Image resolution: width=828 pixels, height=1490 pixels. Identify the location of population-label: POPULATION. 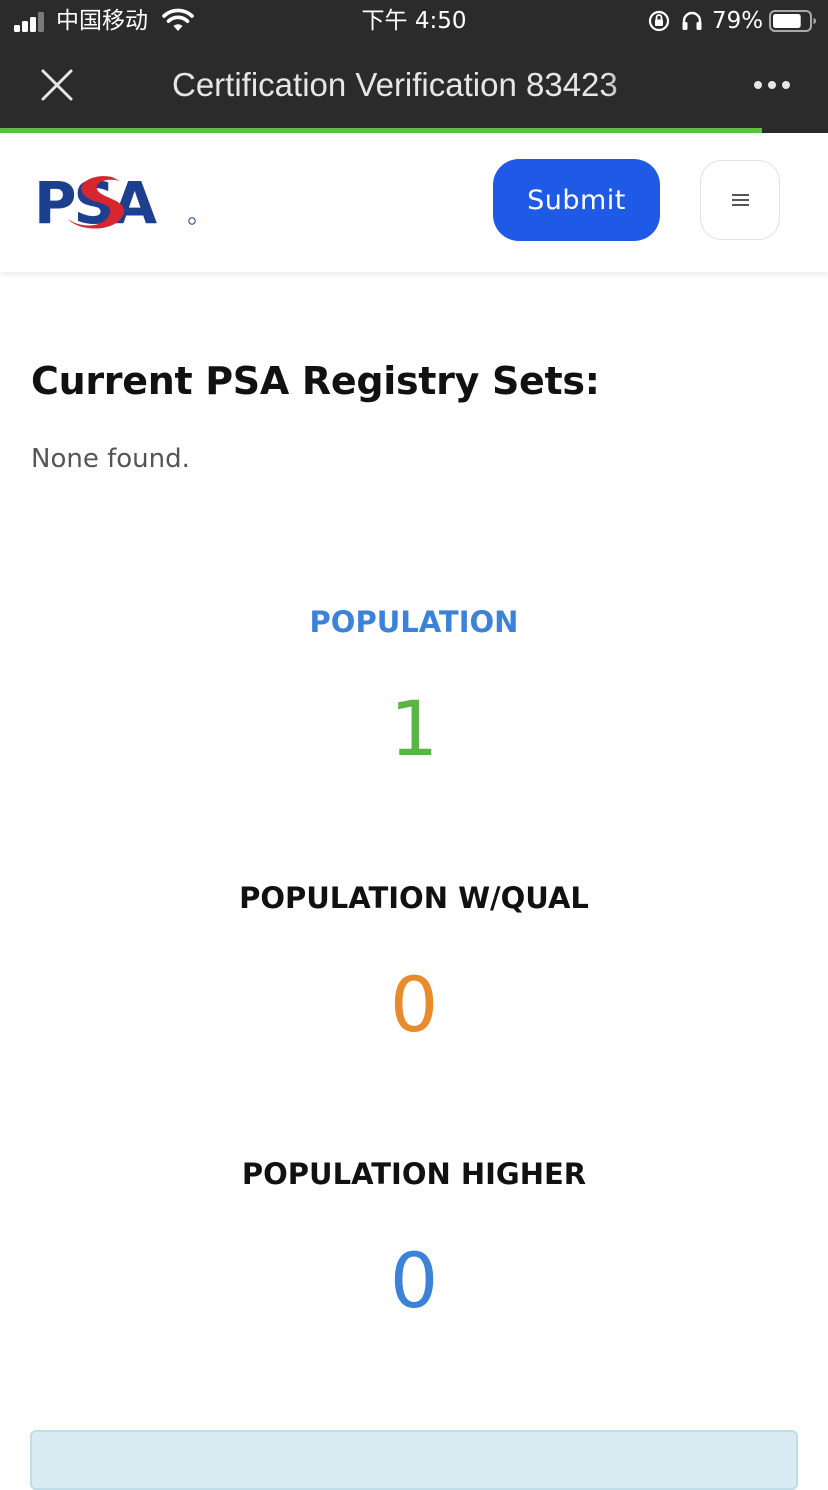
(414, 622).